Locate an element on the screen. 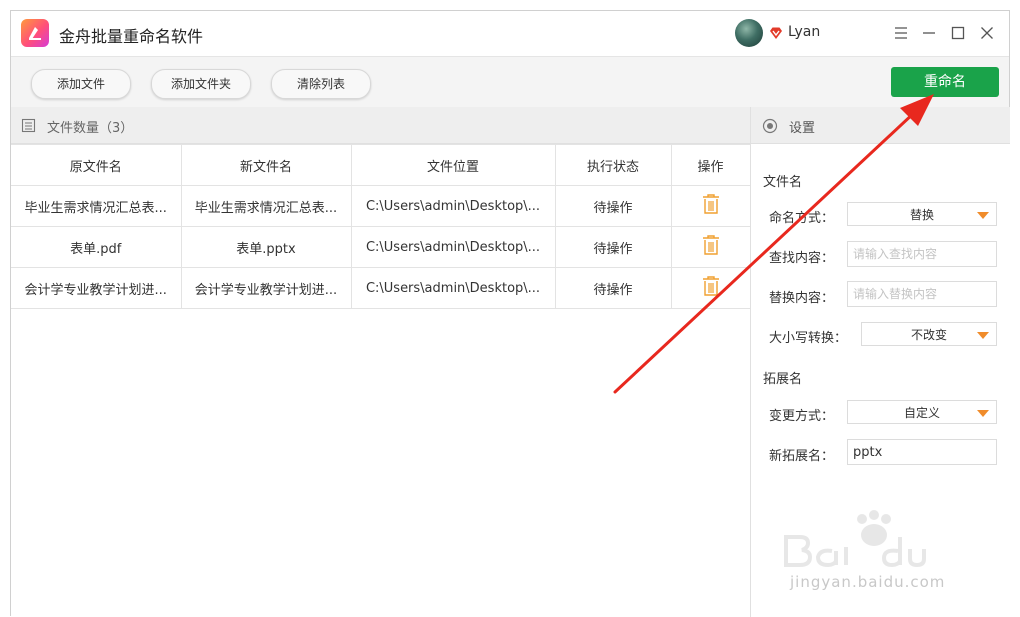  find-content-label: 查找内容： is located at coordinates (802, 258).